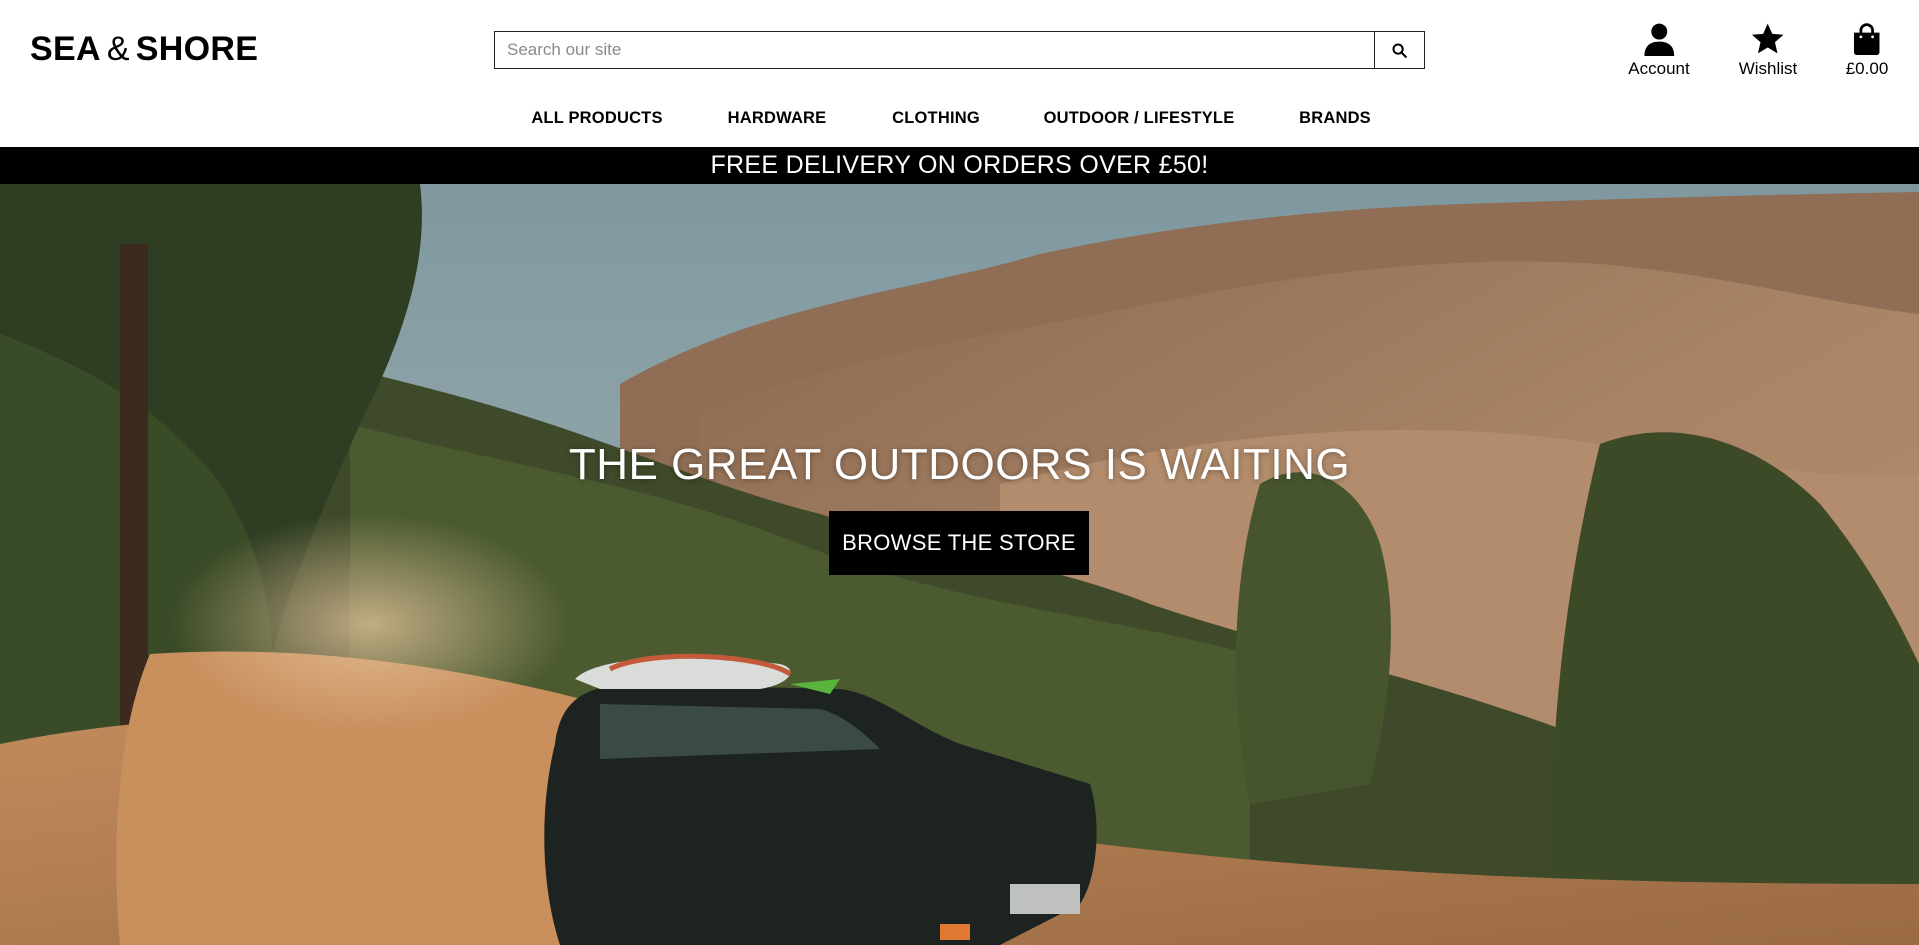 The height and width of the screenshot is (945, 1919). I want to click on nav-outdoor-lifestyle: OUTDOOR / LIFESTYLE, so click(1139, 118).